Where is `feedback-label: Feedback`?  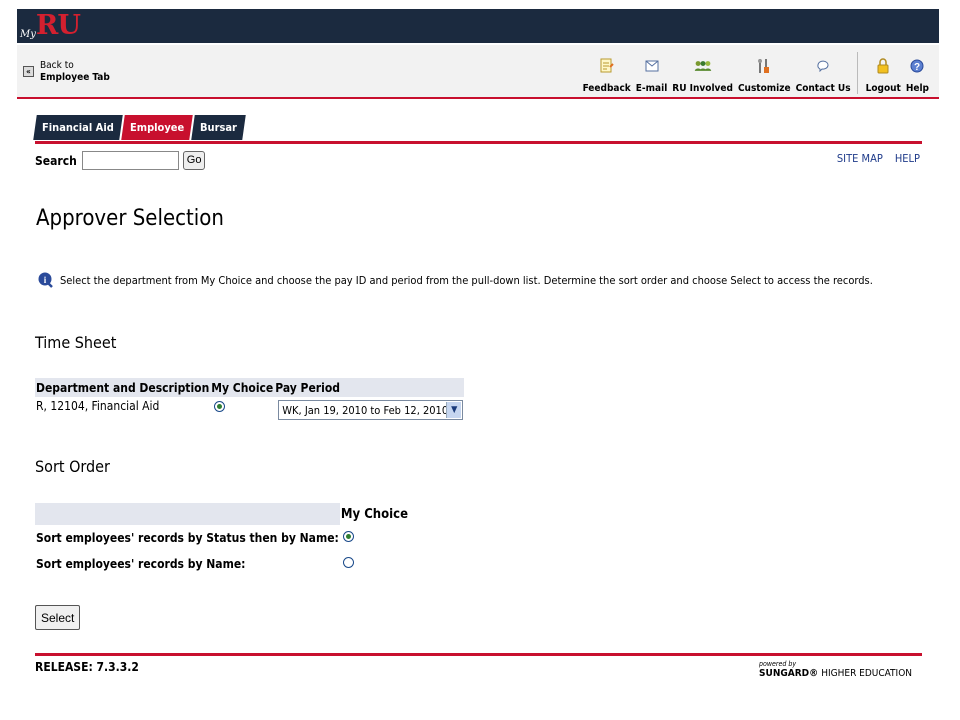 feedback-label: Feedback is located at coordinates (606, 88).